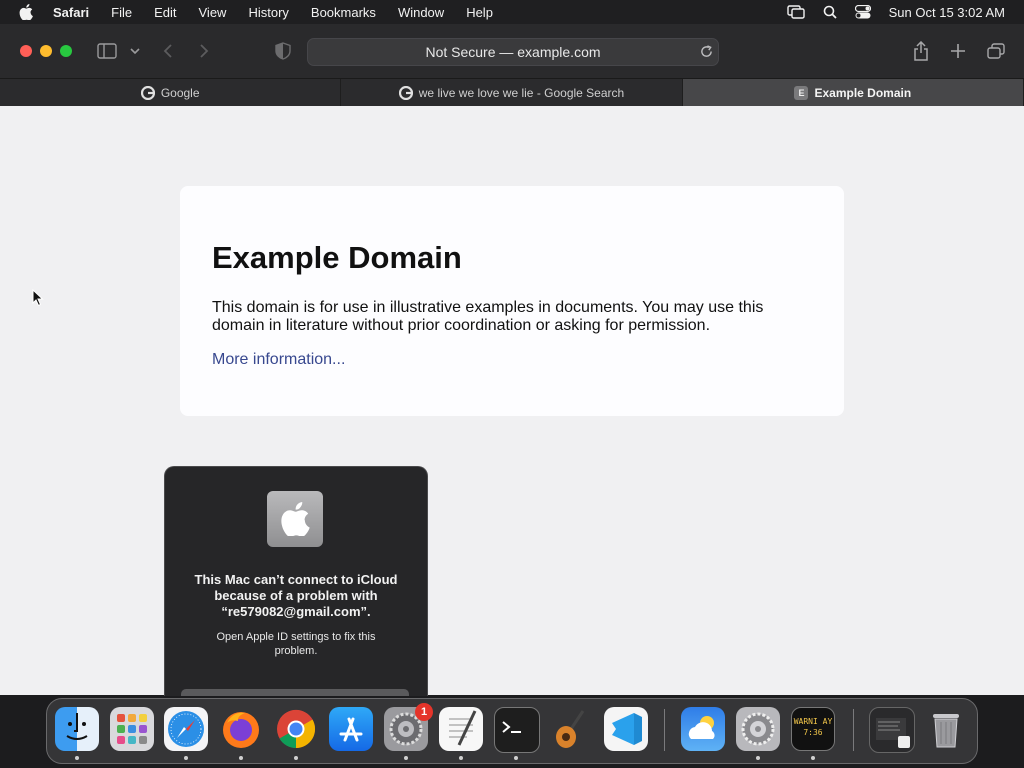 This screenshot has height=768, width=1024. Describe the element at coordinates (135, 51) in the screenshot. I see `chevron-down-icon` at that location.